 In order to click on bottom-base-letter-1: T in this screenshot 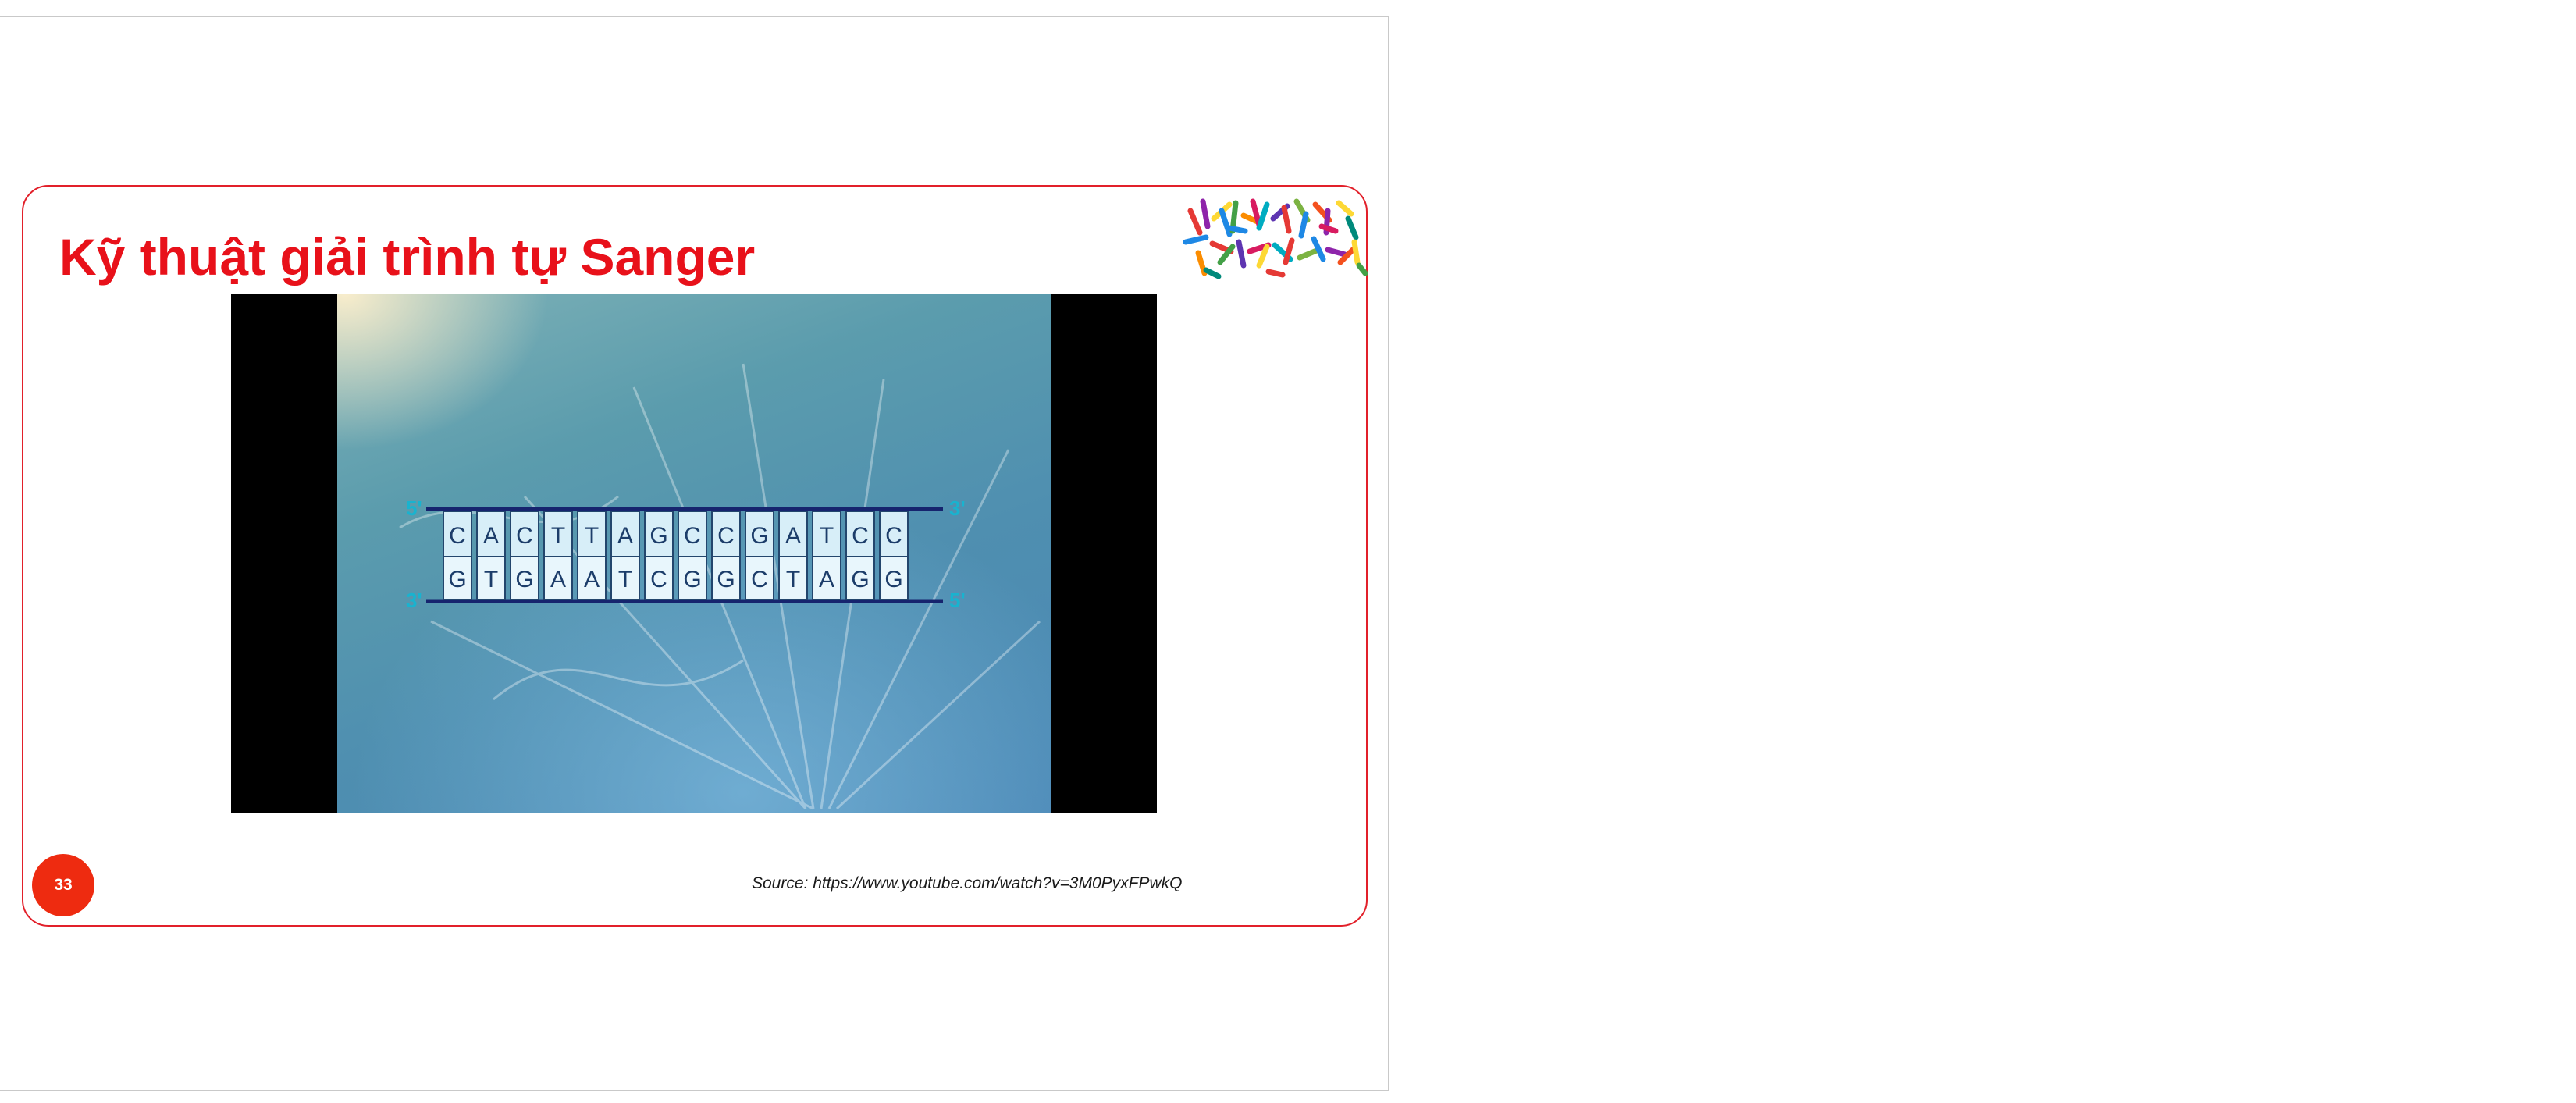, I will do `click(491, 579)`.